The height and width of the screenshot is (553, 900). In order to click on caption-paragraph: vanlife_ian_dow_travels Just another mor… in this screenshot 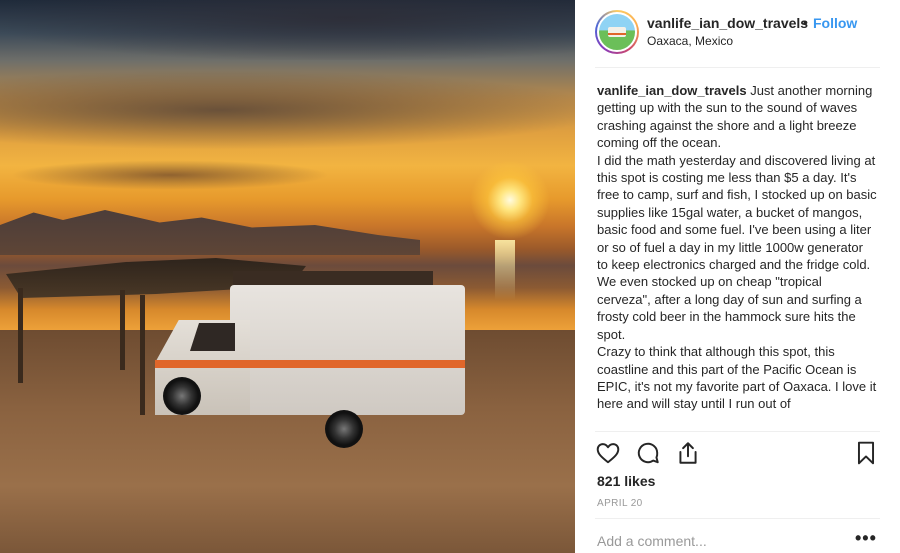, I will do `click(737, 117)`.